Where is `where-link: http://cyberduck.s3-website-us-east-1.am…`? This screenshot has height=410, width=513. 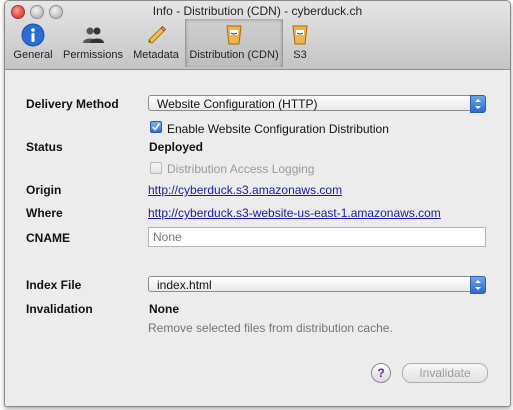 where-link: http://cyberduck.s3-website-us-east-1.am… is located at coordinates (294, 213).